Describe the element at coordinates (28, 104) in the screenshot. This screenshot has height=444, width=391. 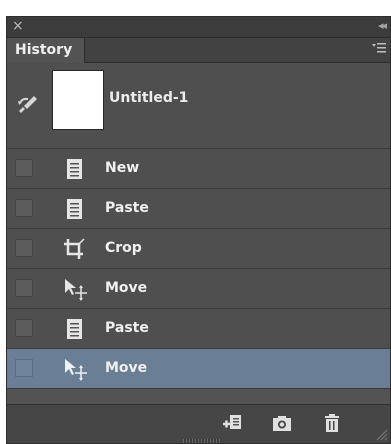
I see `history-brush-icon` at that location.